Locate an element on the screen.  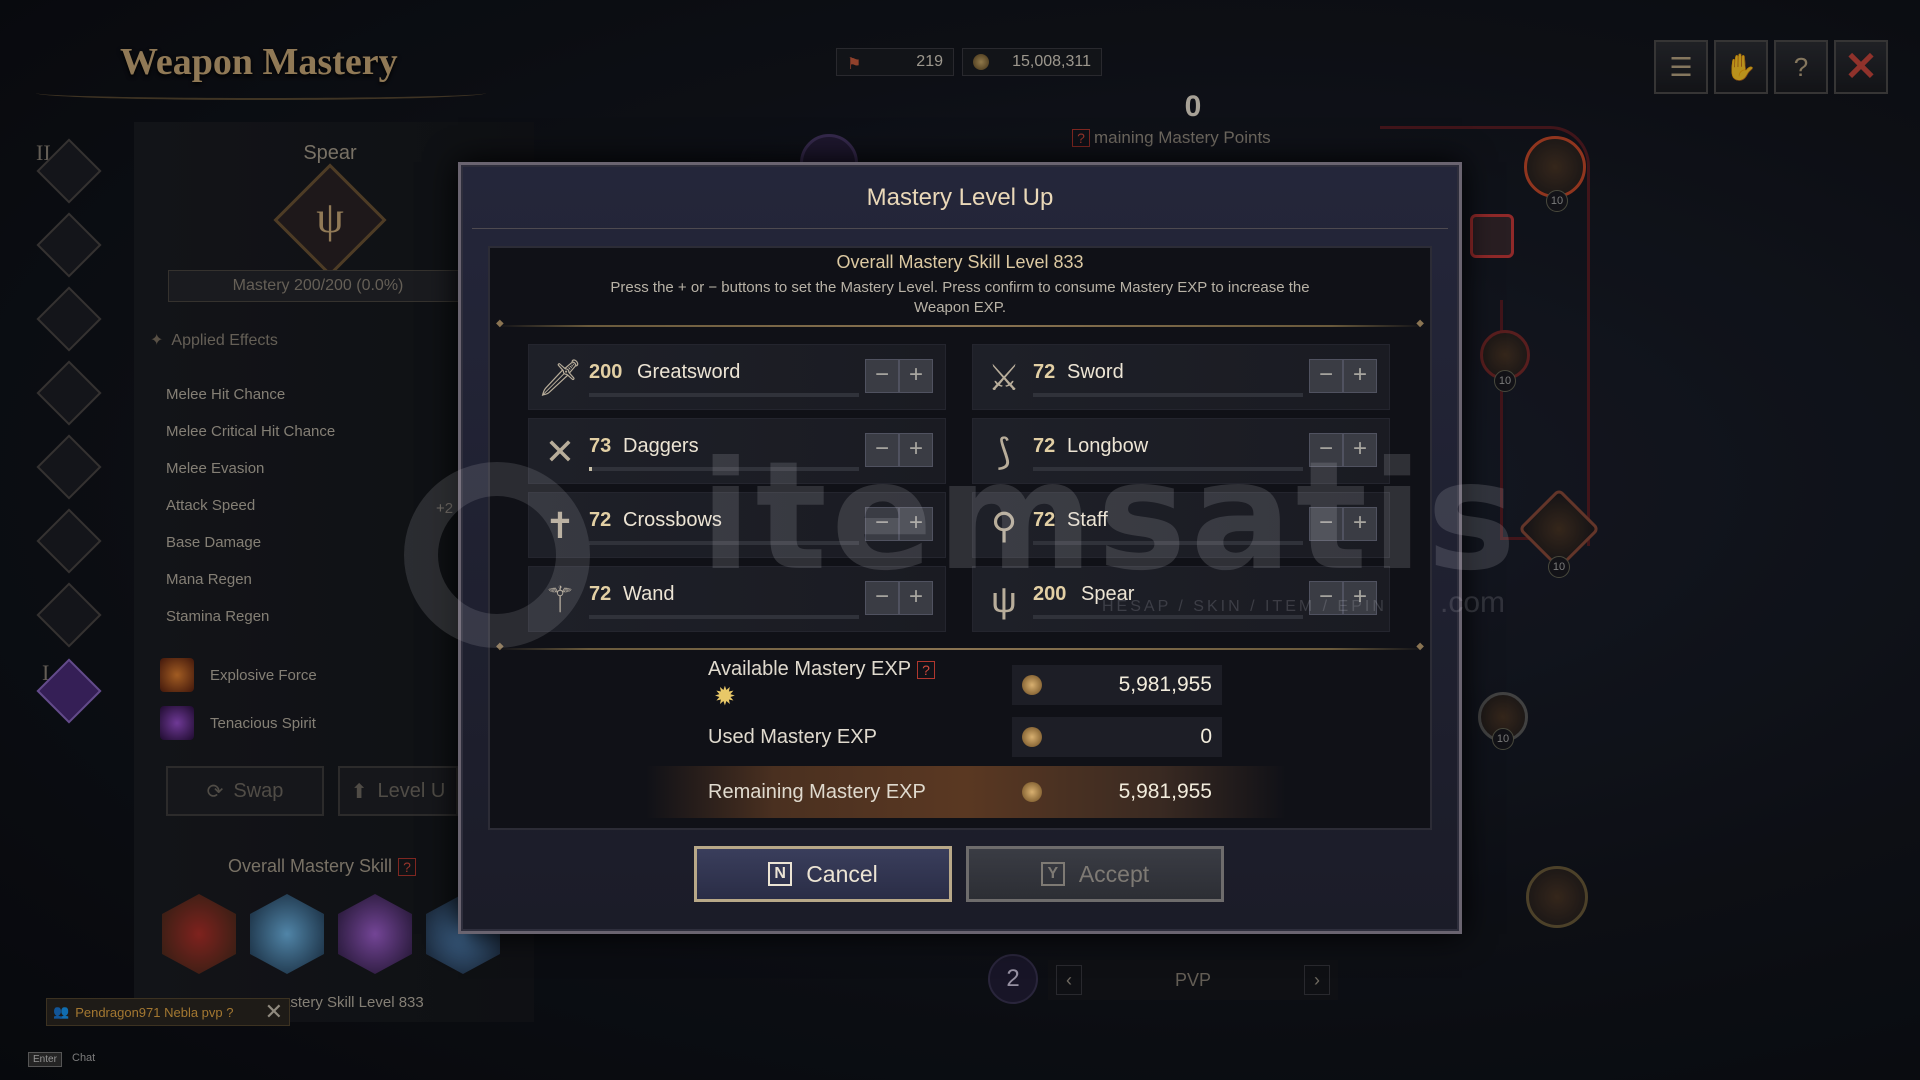
weapon-exp-fill is located at coordinates (590, 469).